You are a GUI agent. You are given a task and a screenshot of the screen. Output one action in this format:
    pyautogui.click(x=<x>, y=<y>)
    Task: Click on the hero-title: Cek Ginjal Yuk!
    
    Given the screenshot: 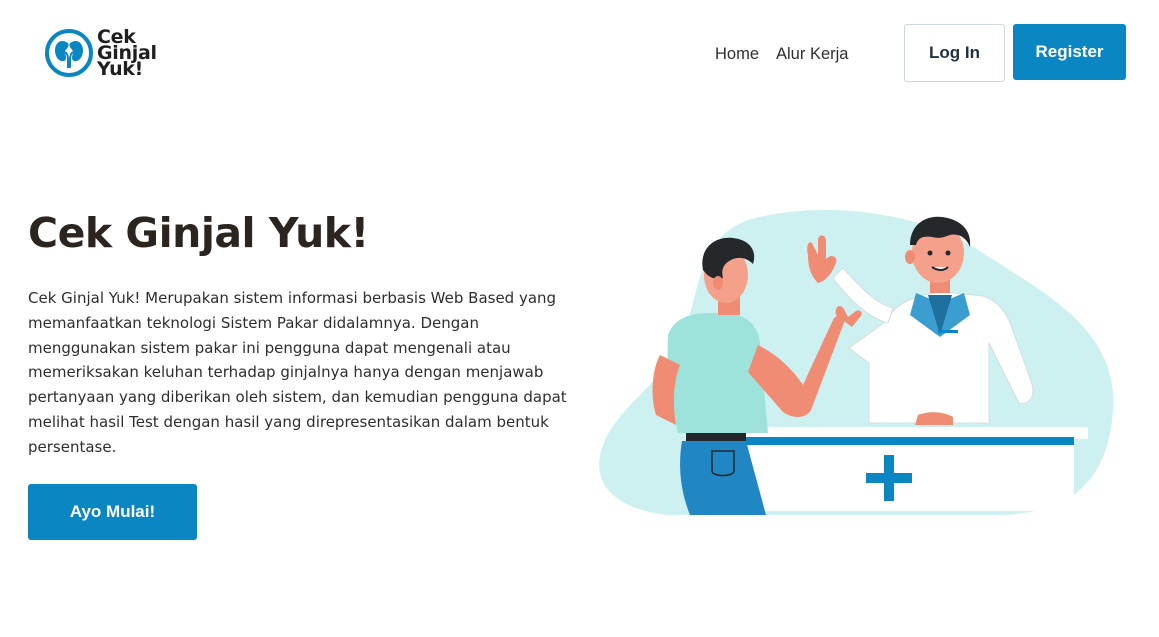 What is the action you would take?
    pyautogui.click(x=198, y=233)
    